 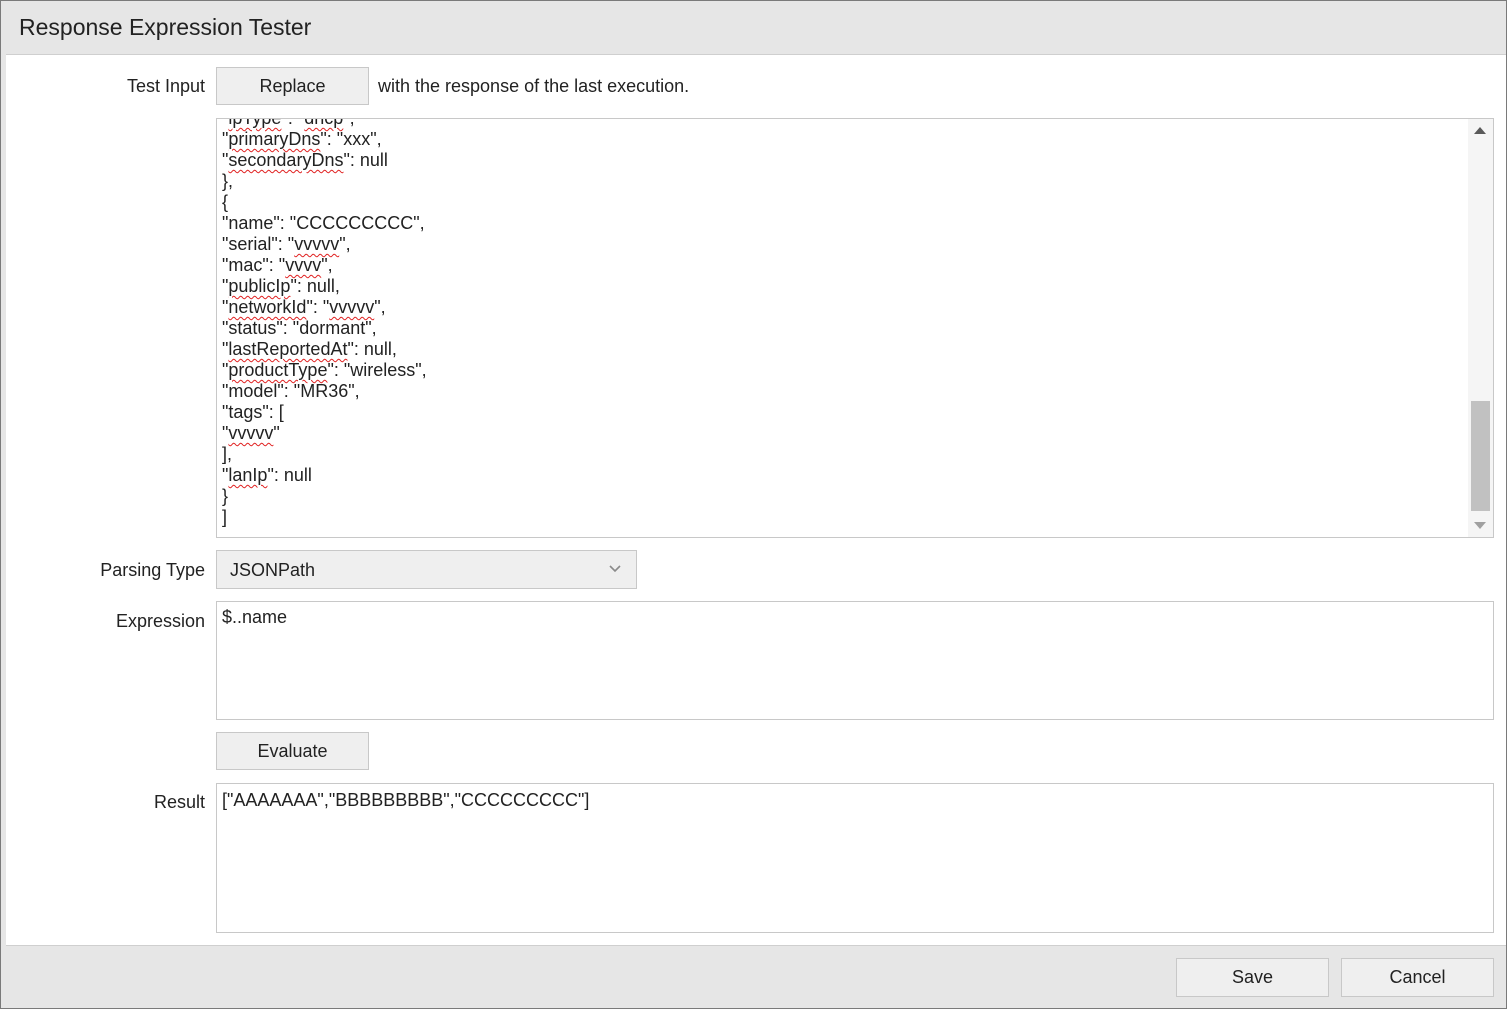 I want to click on save-button: Save, so click(x=1252, y=977).